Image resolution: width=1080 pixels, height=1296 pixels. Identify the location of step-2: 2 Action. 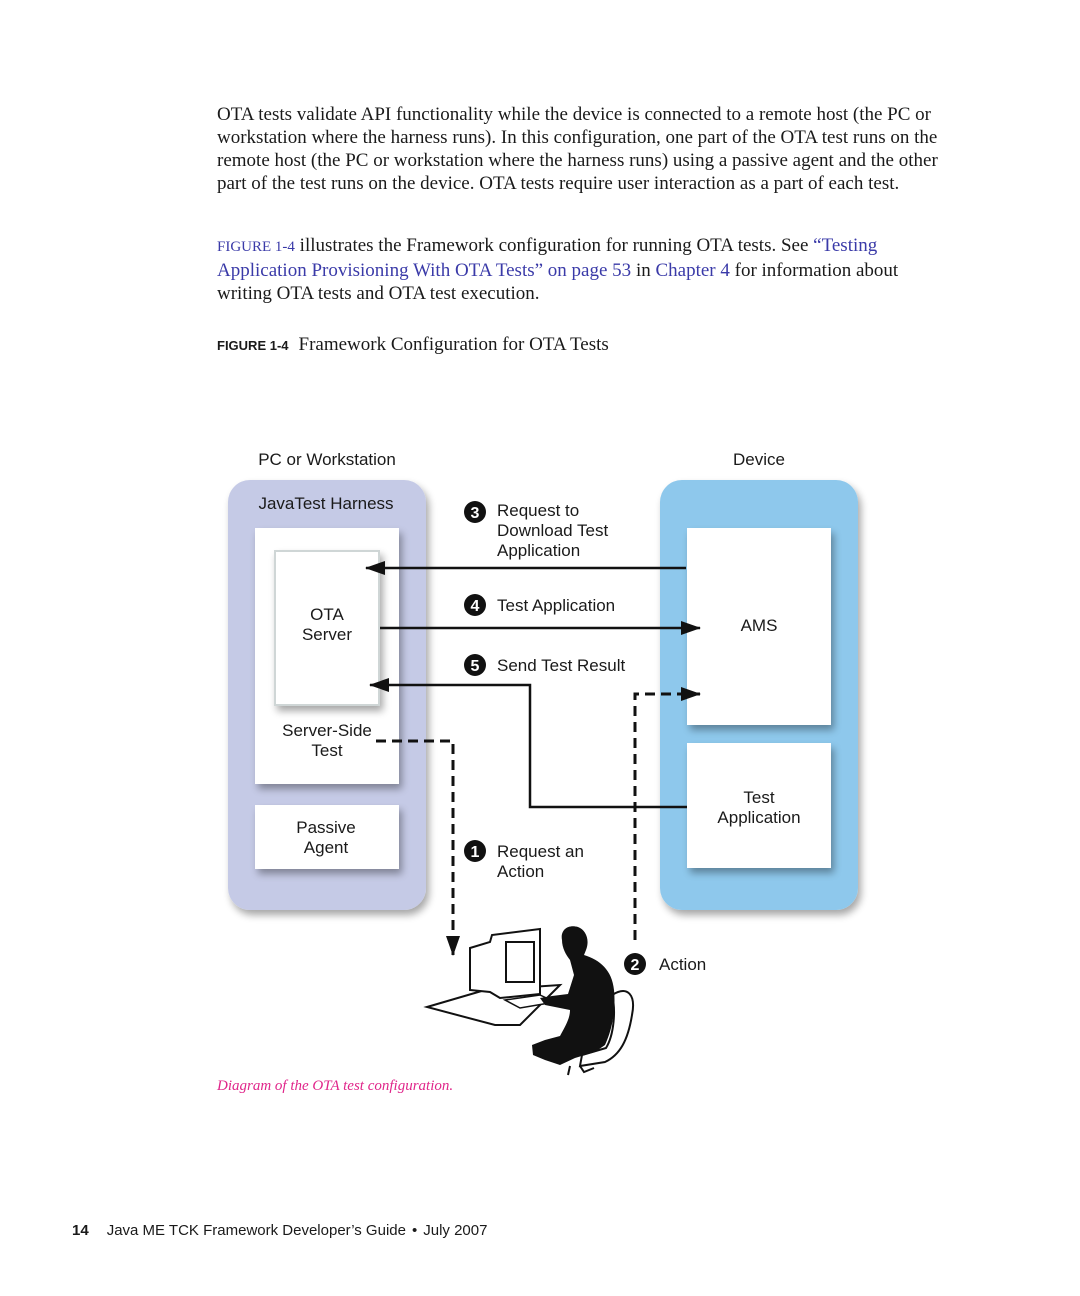
(665, 964).